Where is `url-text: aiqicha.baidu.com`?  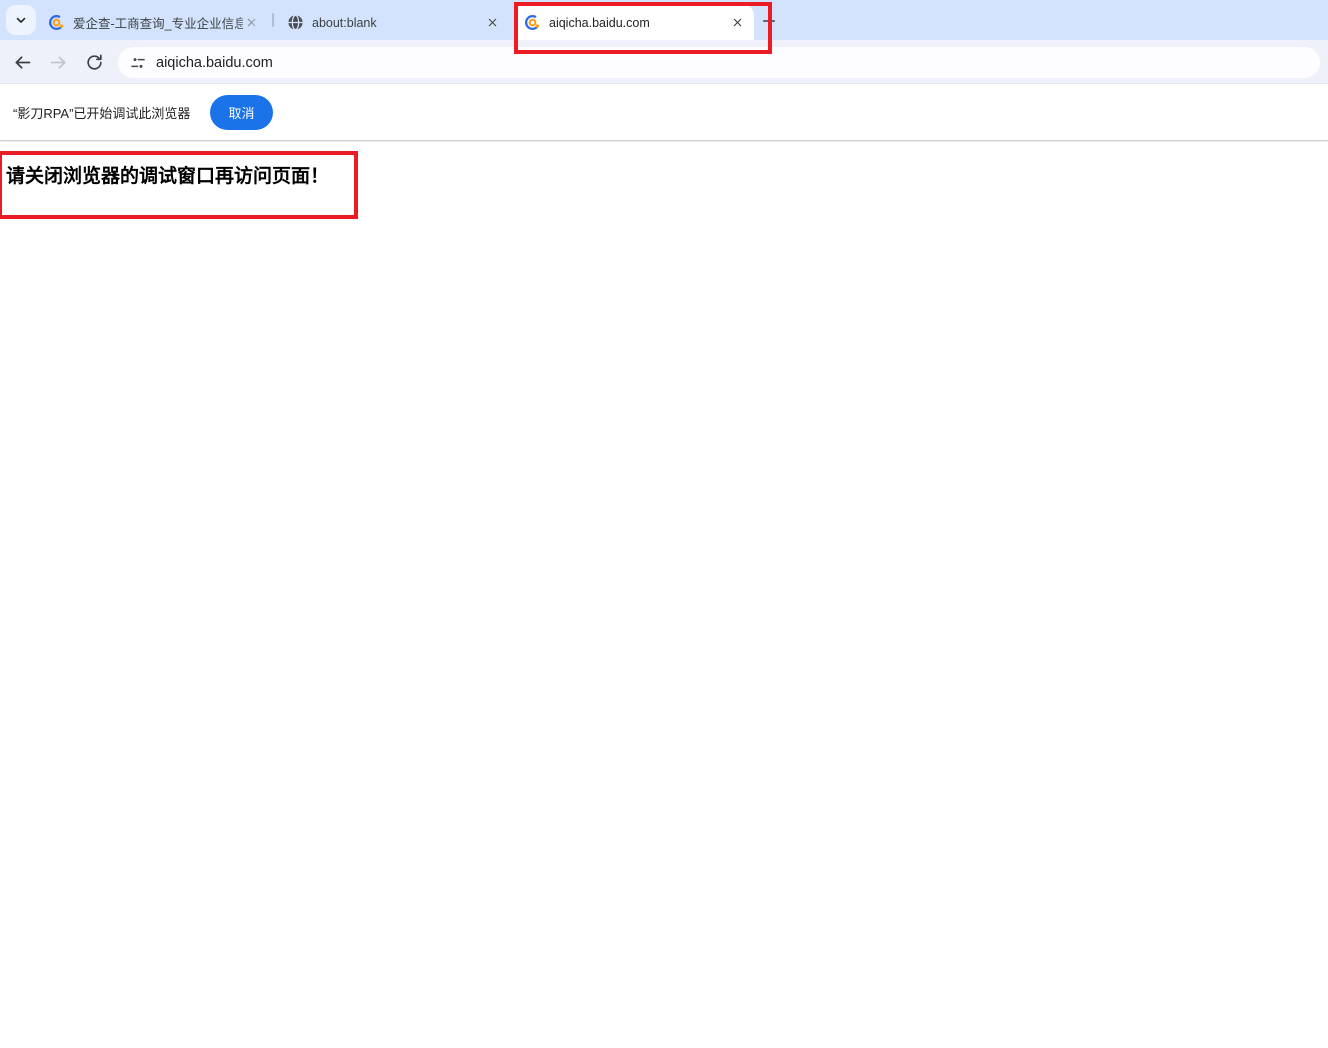
url-text: aiqicha.baidu.com is located at coordinates (214, 62).